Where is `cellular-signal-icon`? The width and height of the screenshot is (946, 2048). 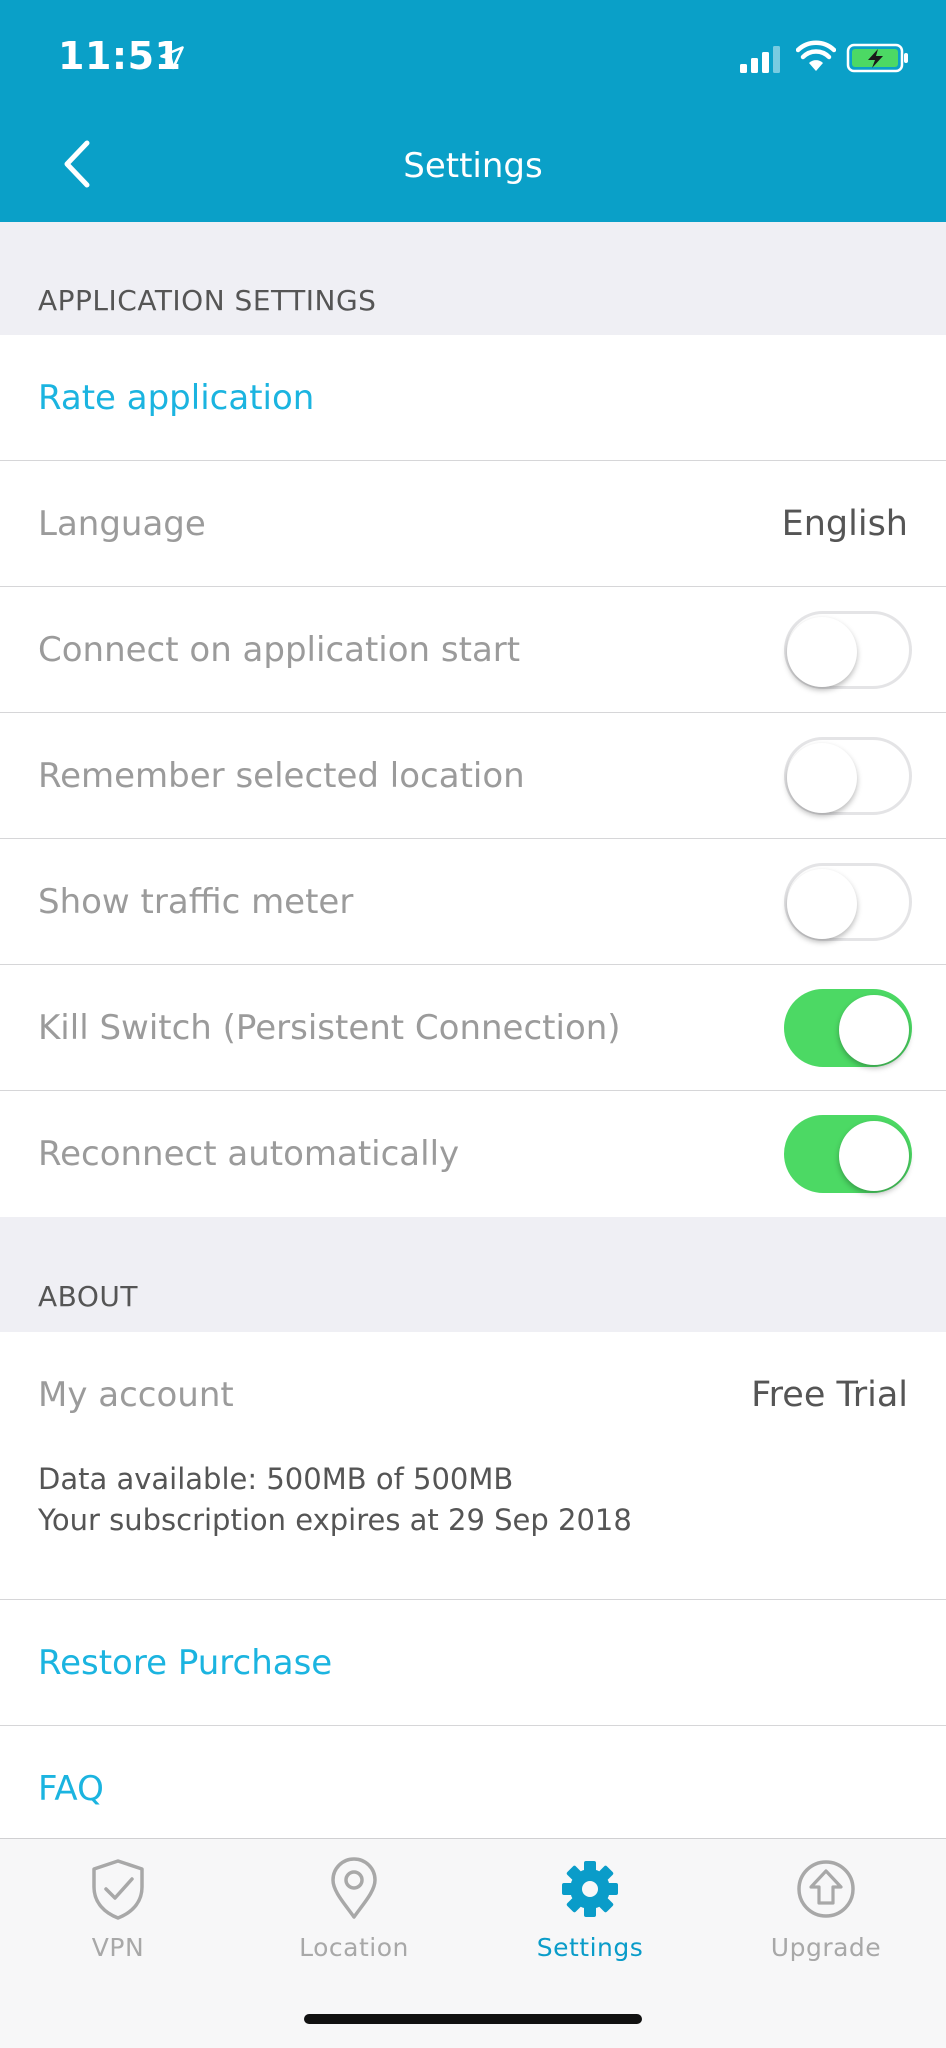
cellular-signal-icon is located at coordinates (760, 59).